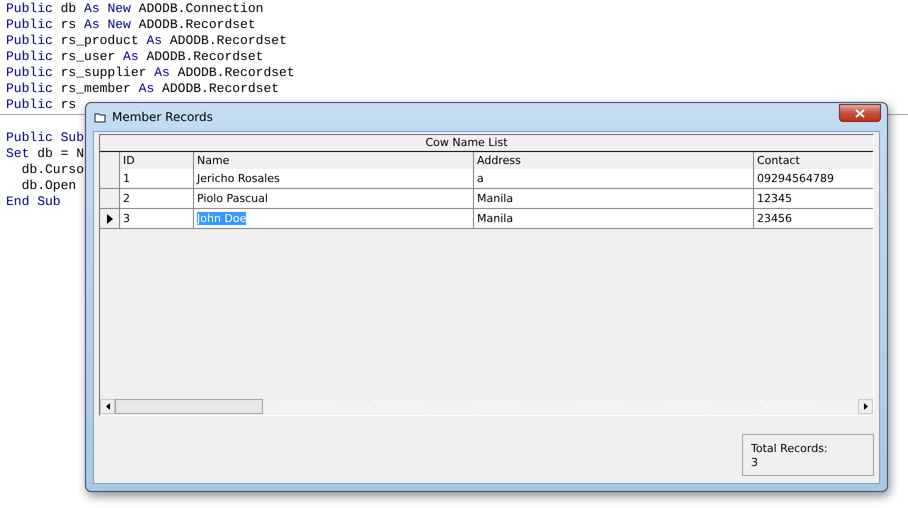  I want to click on code-line: Public db As New ADODB.Connection, so click(134, 9).